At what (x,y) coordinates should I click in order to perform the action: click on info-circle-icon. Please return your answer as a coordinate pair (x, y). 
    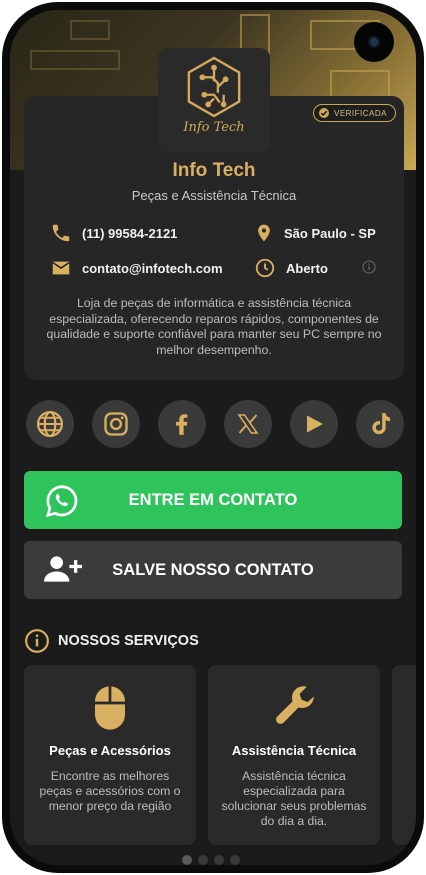
    Looking at the image, I should click on (37, 641).